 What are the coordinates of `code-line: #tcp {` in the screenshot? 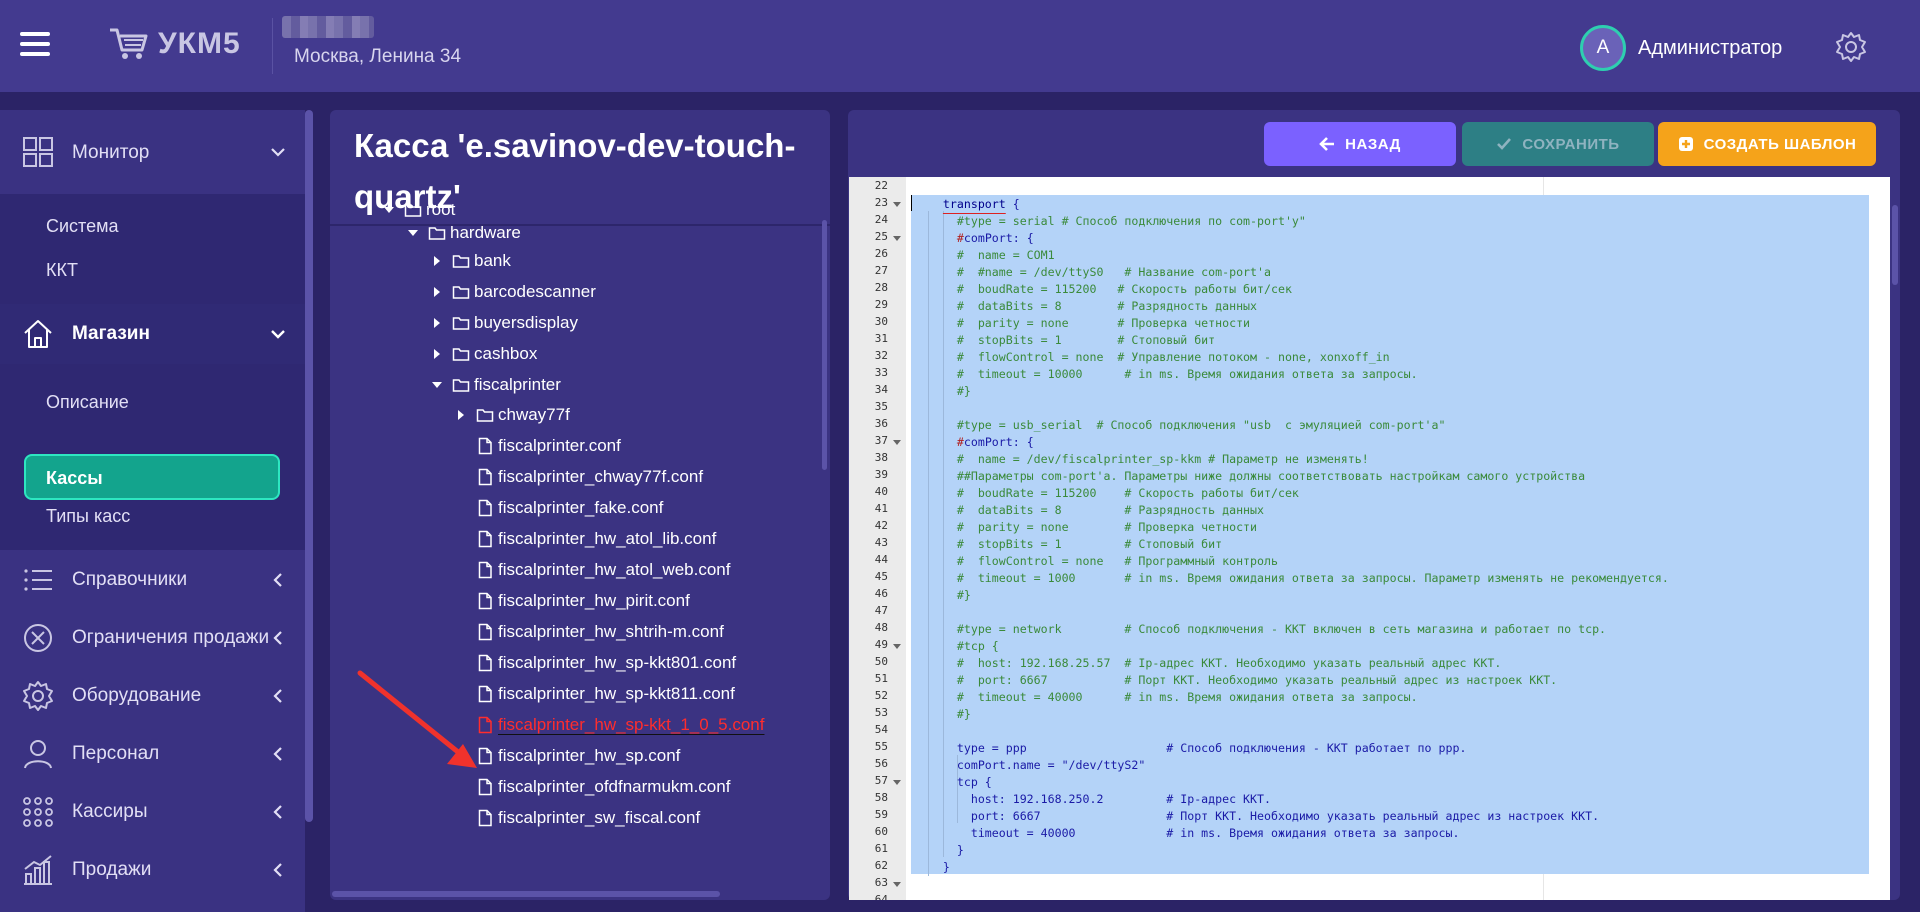 It's located at (957, 646).